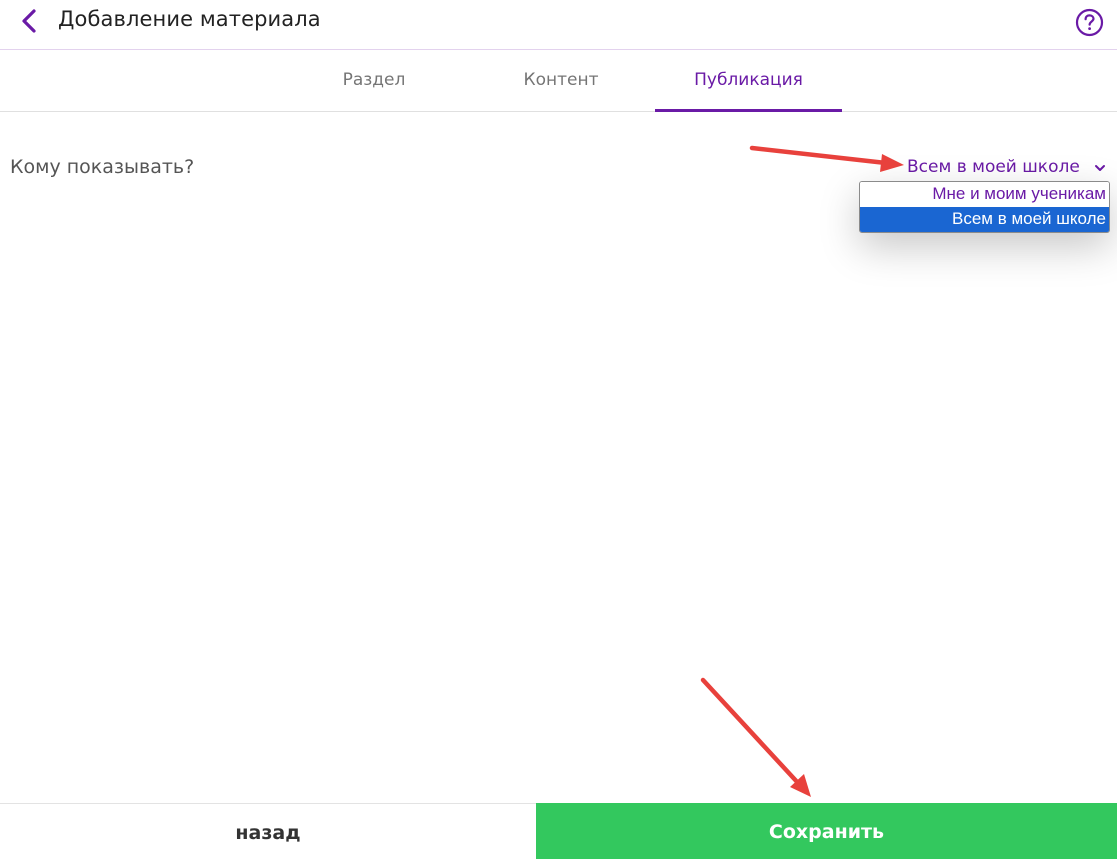 This screenshot has height=859, width=1117. I want to click on chevron-left-icon, so click(29, 21).